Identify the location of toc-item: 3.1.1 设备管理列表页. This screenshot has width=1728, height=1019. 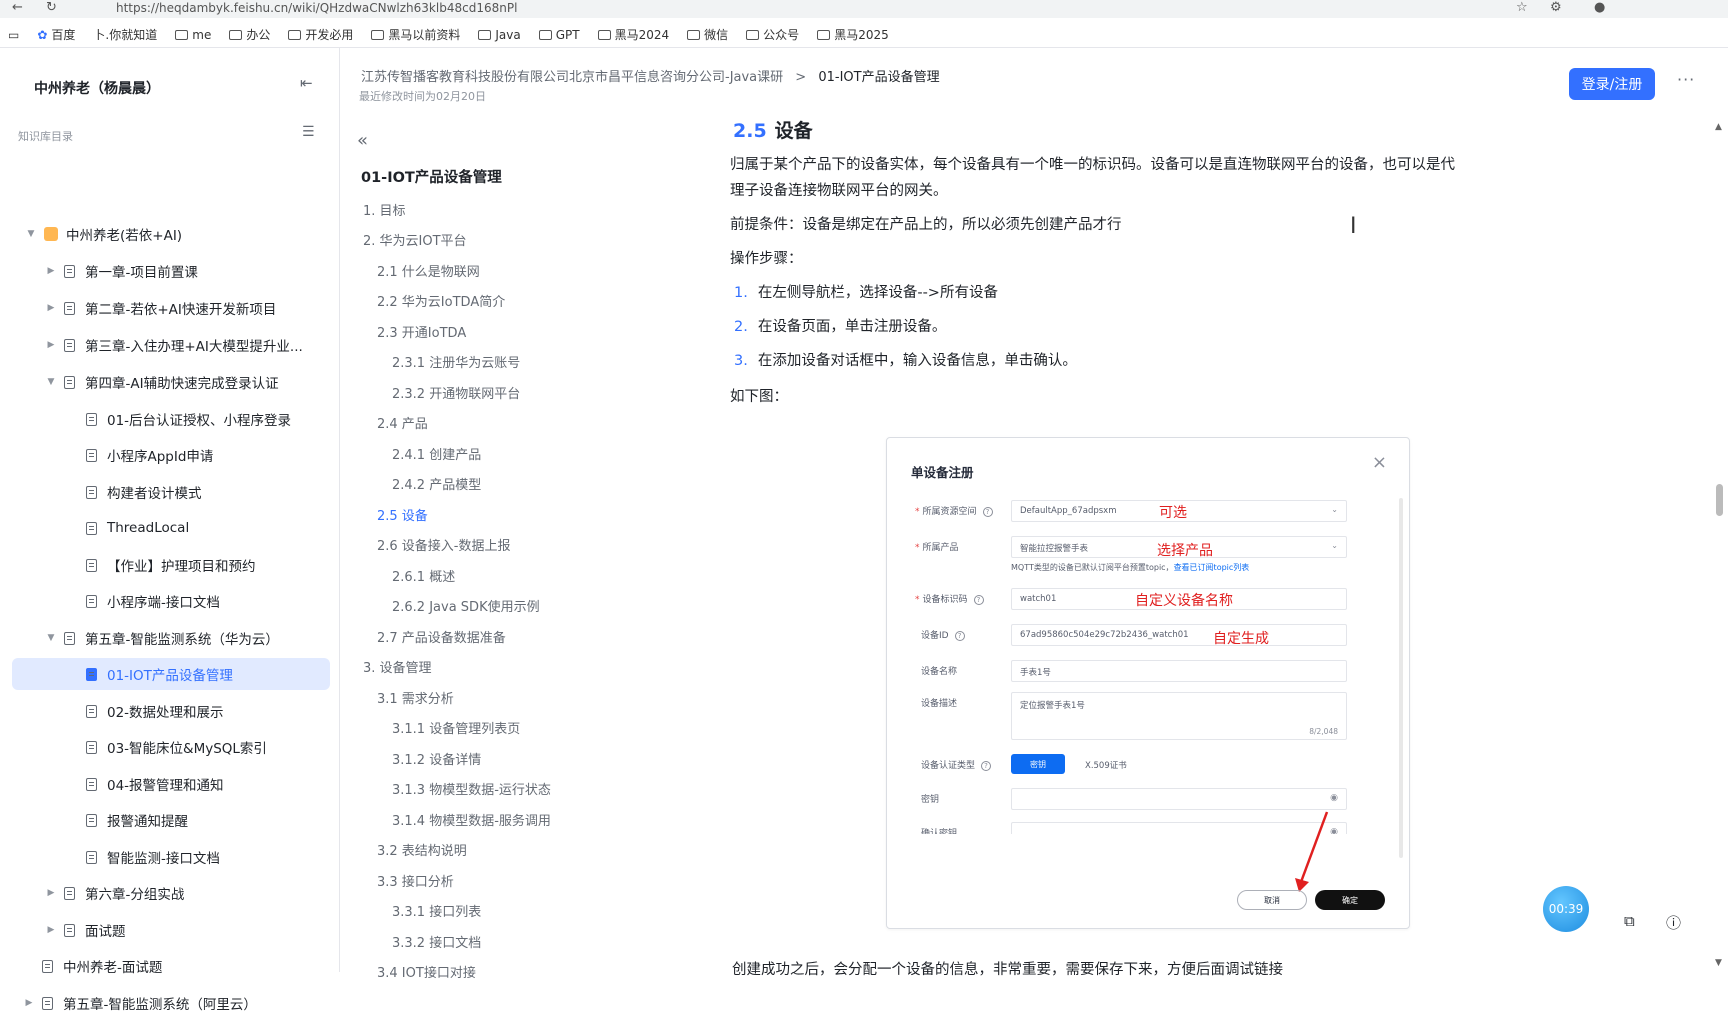
(456, 727).